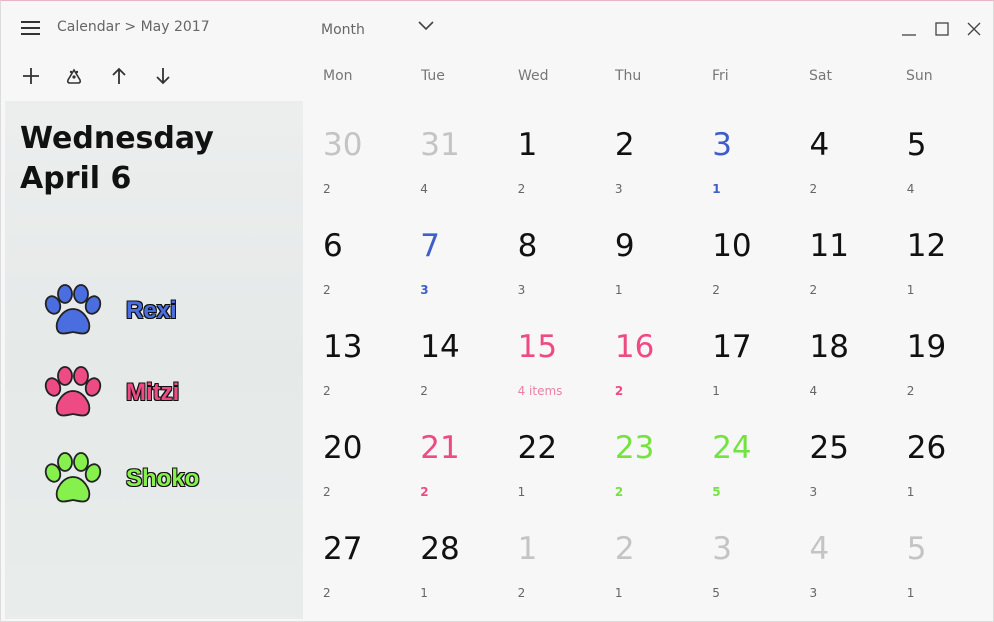  Describe the element at coordinates (742, 557) in the screenshot. I see `day-cell: 35` at that location.